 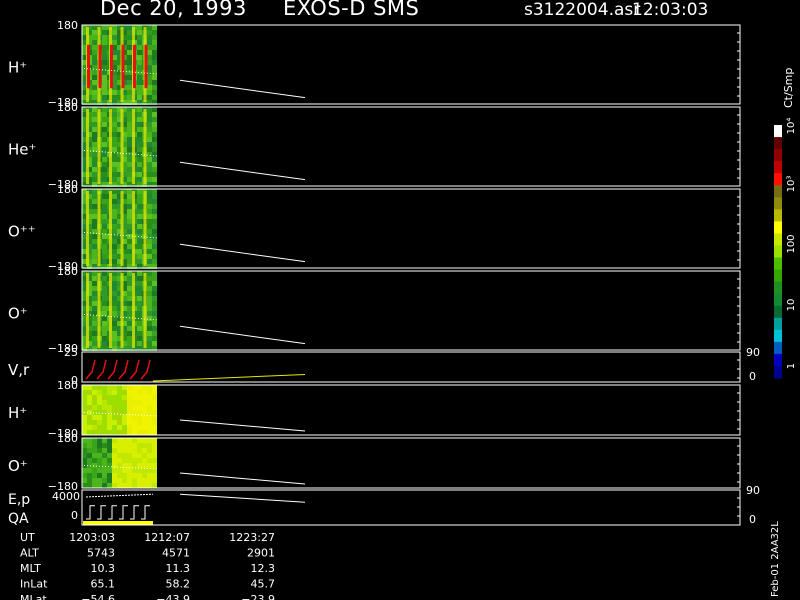 I want to click on energy-model-curve, so click(x=242, y=498).